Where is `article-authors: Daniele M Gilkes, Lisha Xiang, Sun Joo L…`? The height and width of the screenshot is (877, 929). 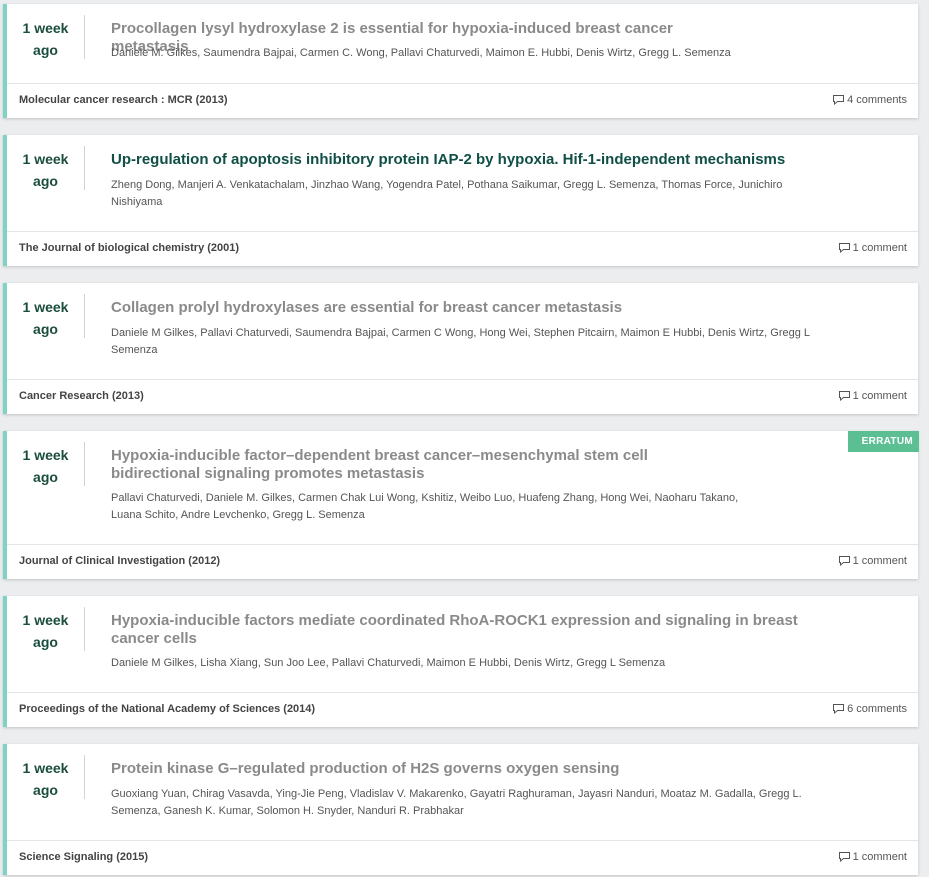
article-authors: Daniele M Gilkes, Lisha Xiang, Sun Joo L… is located at coordinates (388, 663).